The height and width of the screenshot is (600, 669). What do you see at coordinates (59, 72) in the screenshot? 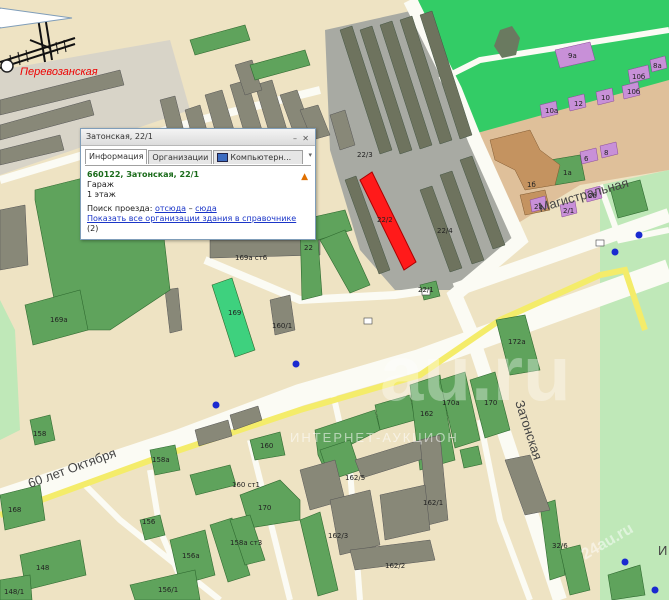
I see `street-label-perevoz: Перевозанская` at bounding box center [59, 72].